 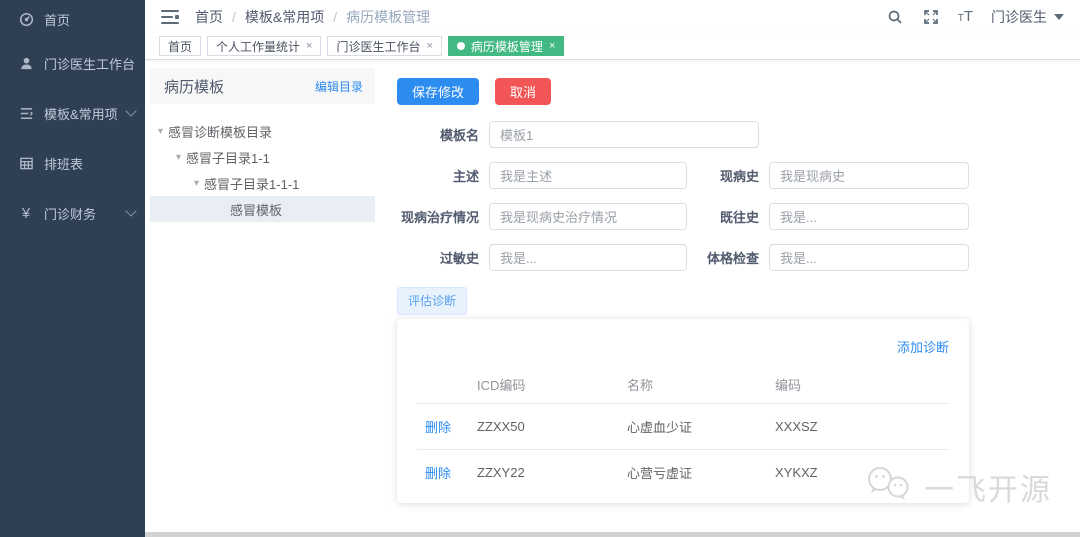 What do you see at coordinates (660, 473) in the screenshot?
I see `name-cell: 心营亏虚证` at bounding box center [660, 473].